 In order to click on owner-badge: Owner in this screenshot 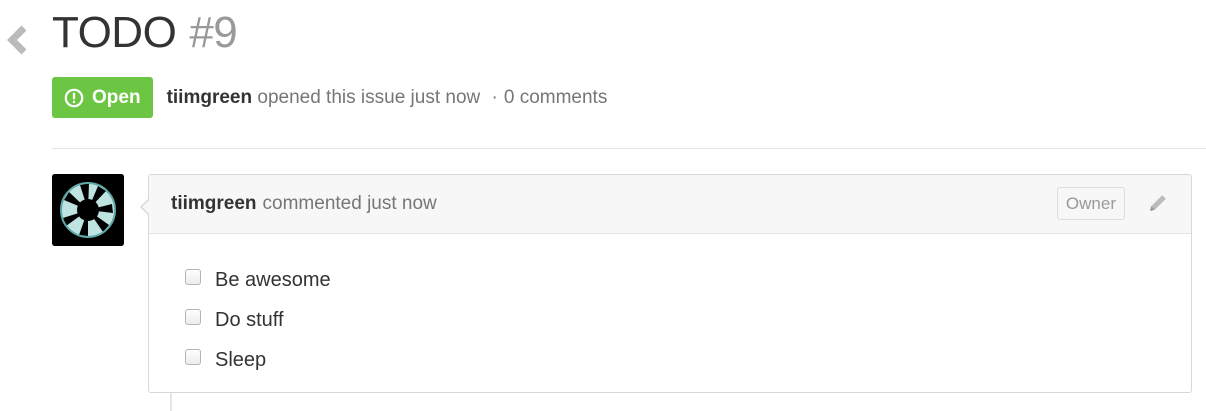, I will do `click(1090, 203)`.